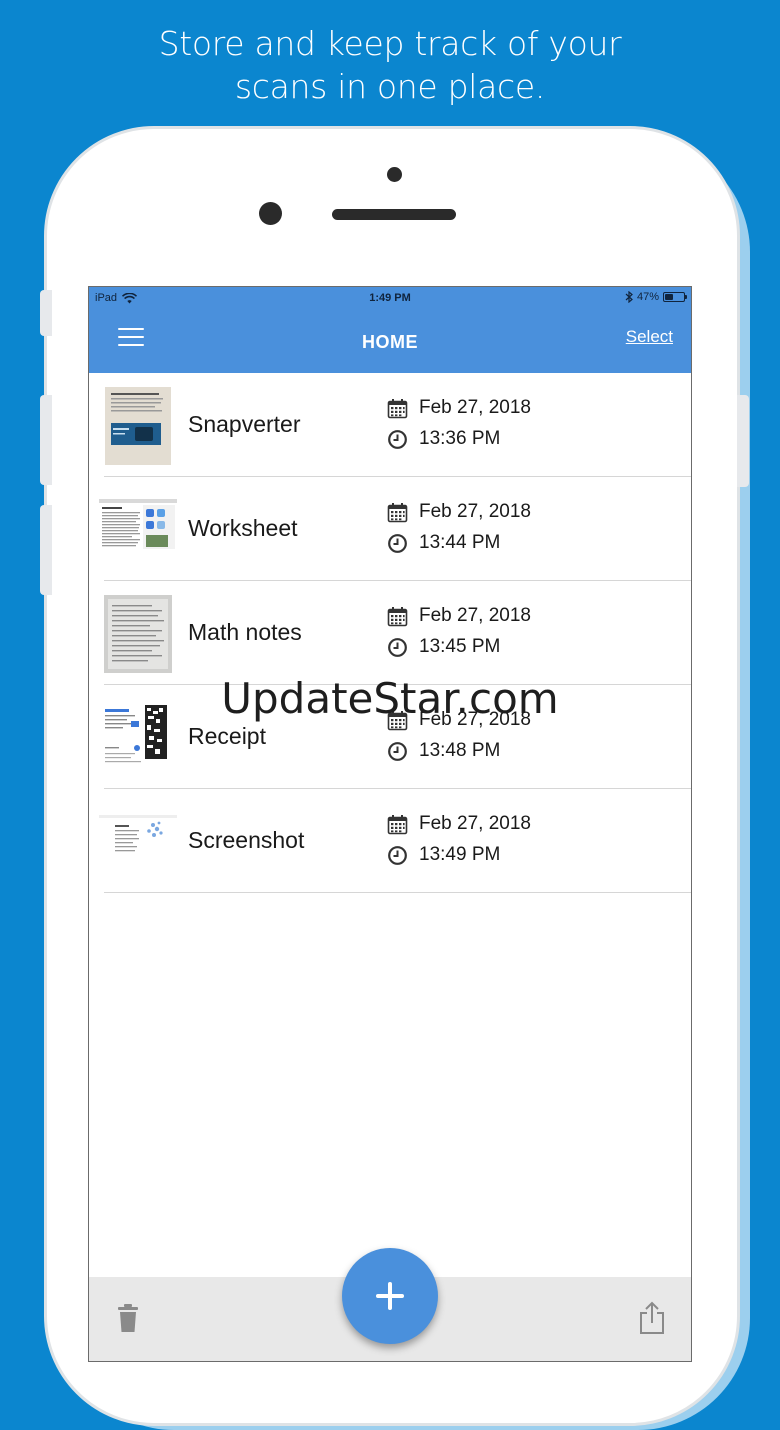 This screenshot has height=1430, width=780. I want to click on bluetooth-icon, so click(629, 297).